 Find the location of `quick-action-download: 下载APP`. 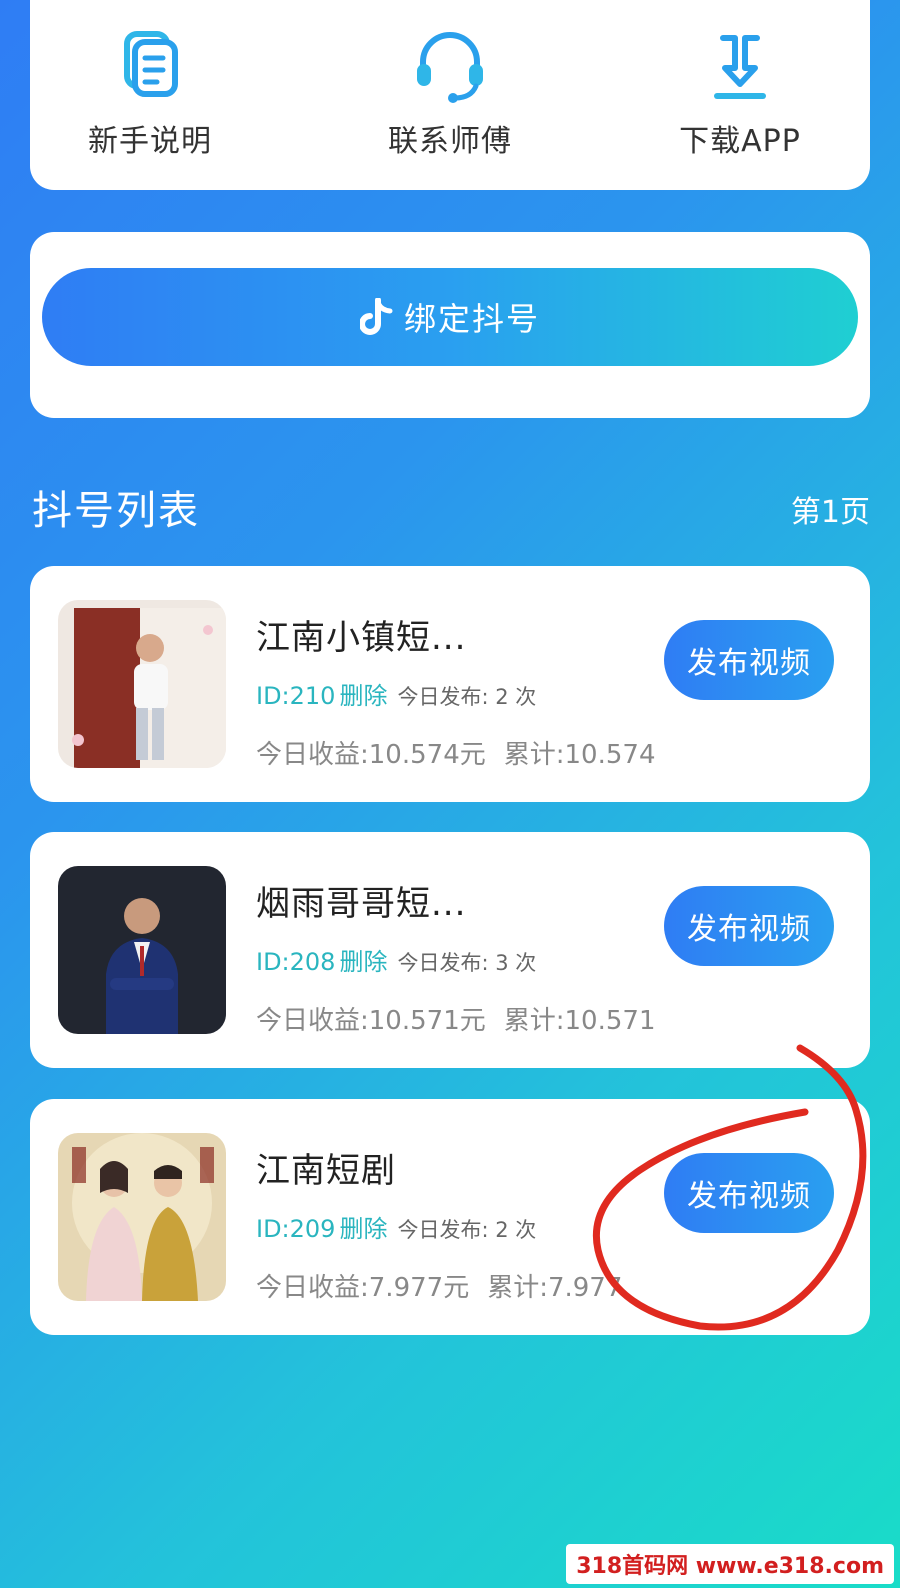

quick-action-download: 下载APP is located at coordinates (740, 90).